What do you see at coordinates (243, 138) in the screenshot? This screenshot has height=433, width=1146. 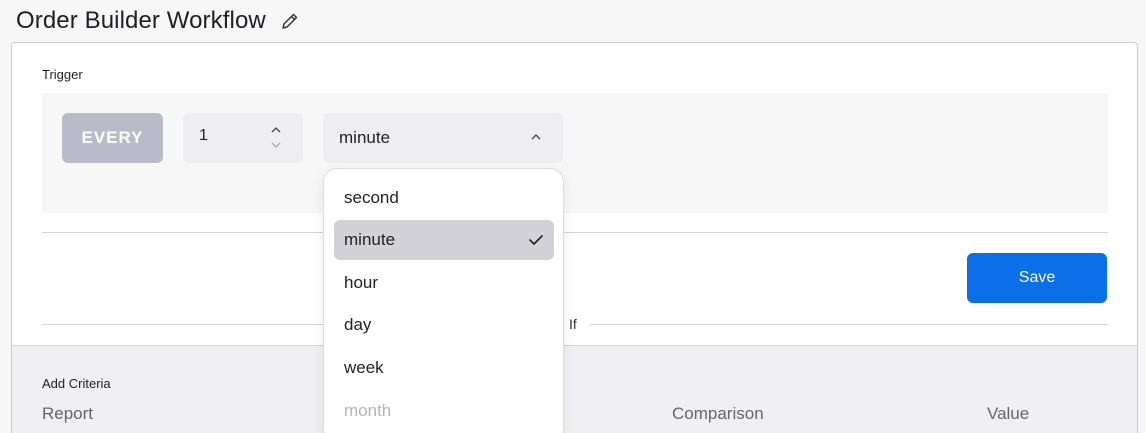 I see `interval-stepper: 1` at bounding box center [243, 138].